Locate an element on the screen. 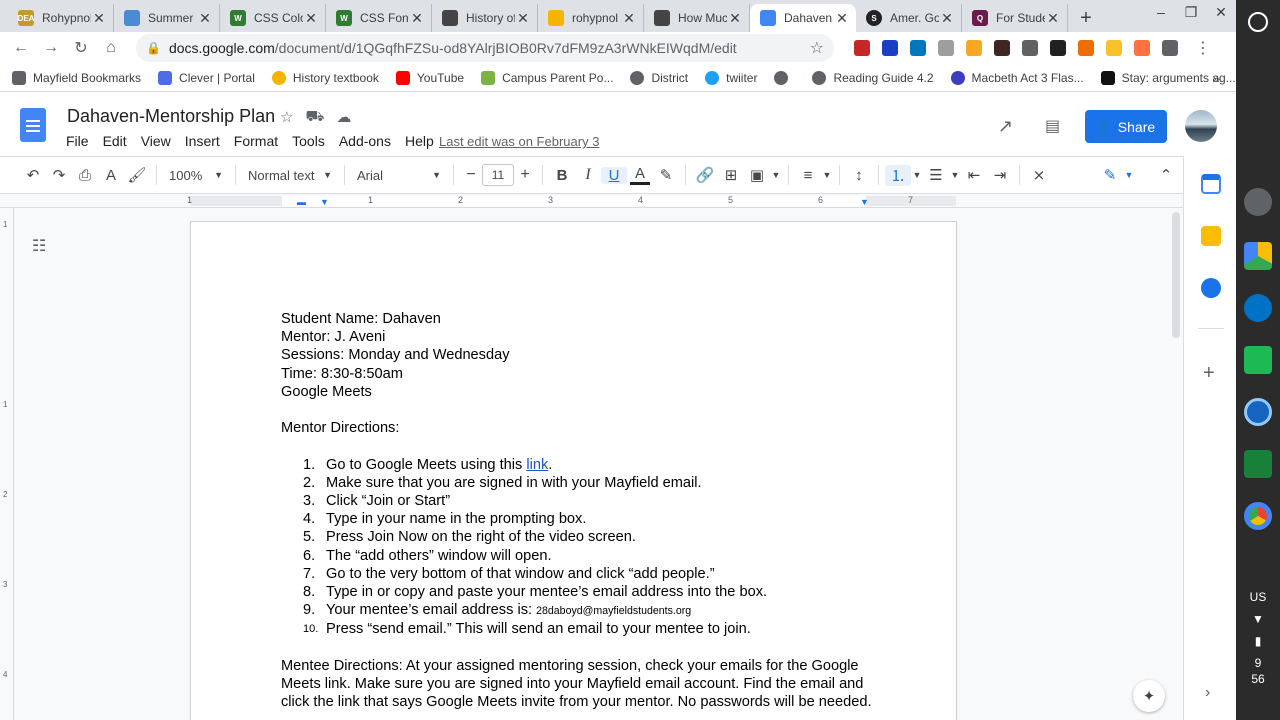 The image size is (1280, 720). menu-insert: Insert is located at coordinates (202, 141).